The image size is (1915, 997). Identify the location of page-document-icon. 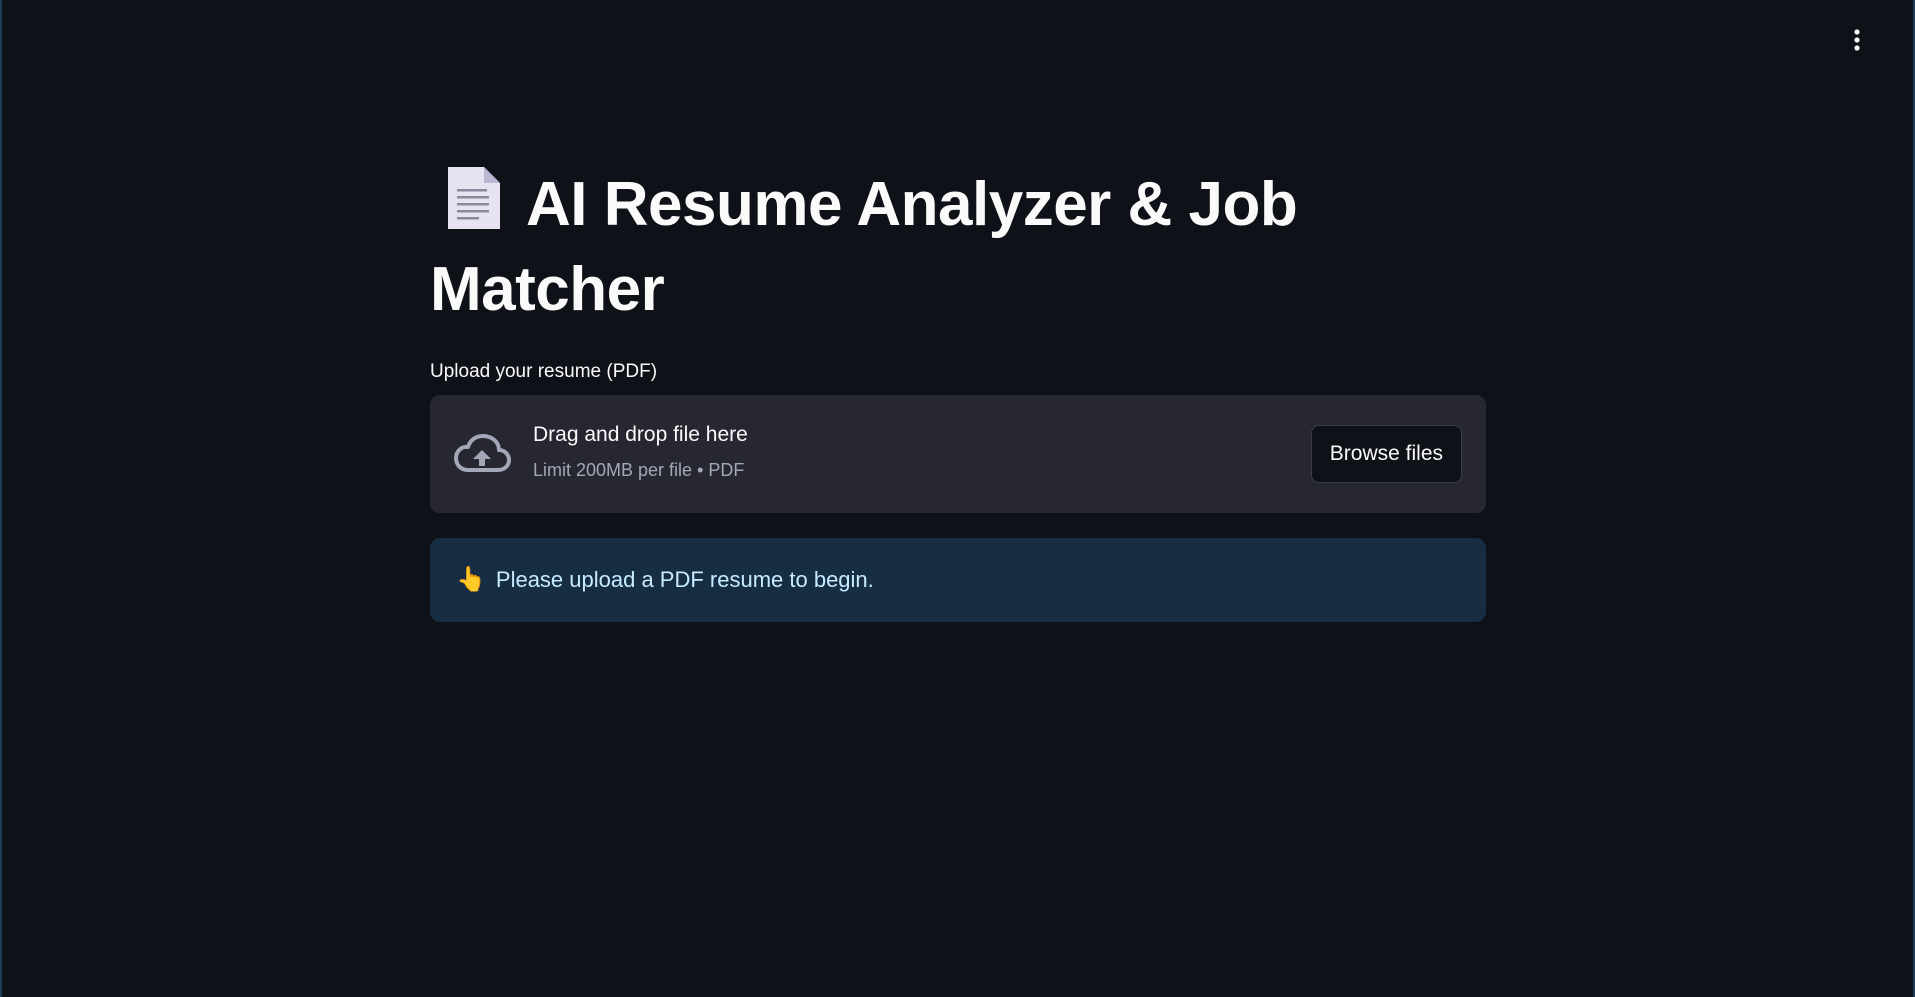
(473, 207).